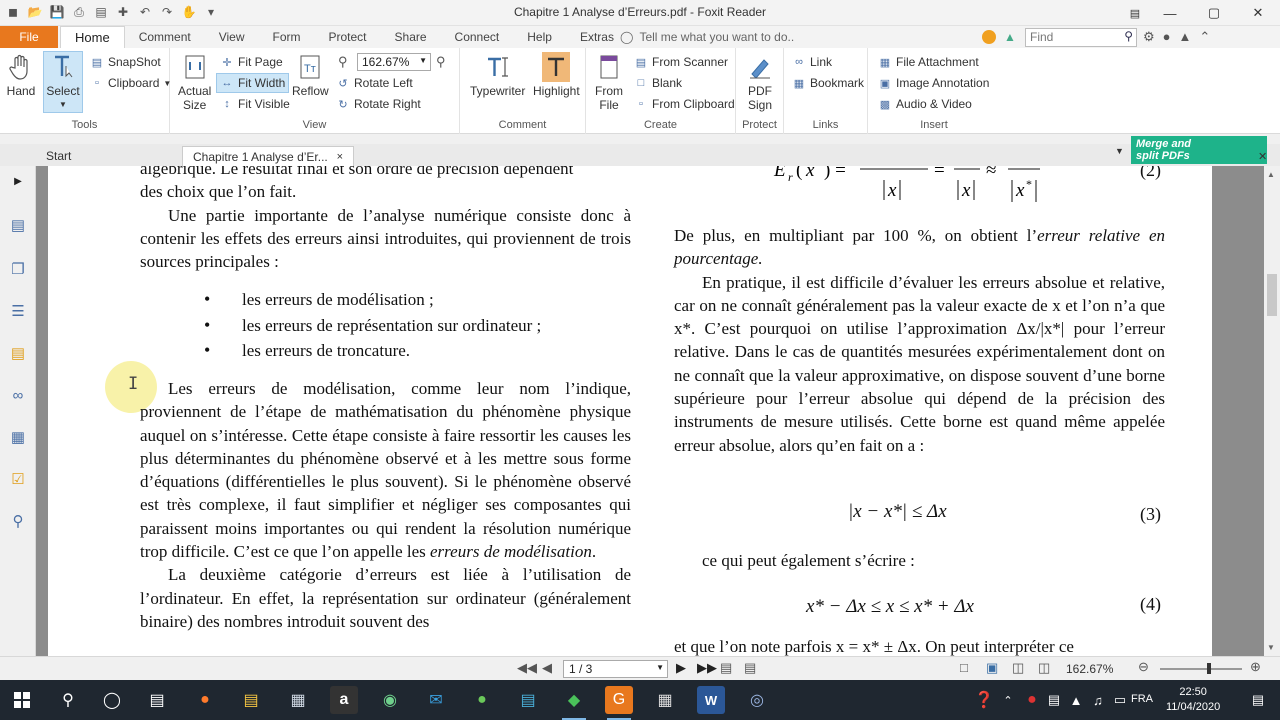  What do you see at coordinates (928, 62) in the screenshot?
I see `file-attachment-button: ▦ File Attachment` at bounding box center [928, 62].